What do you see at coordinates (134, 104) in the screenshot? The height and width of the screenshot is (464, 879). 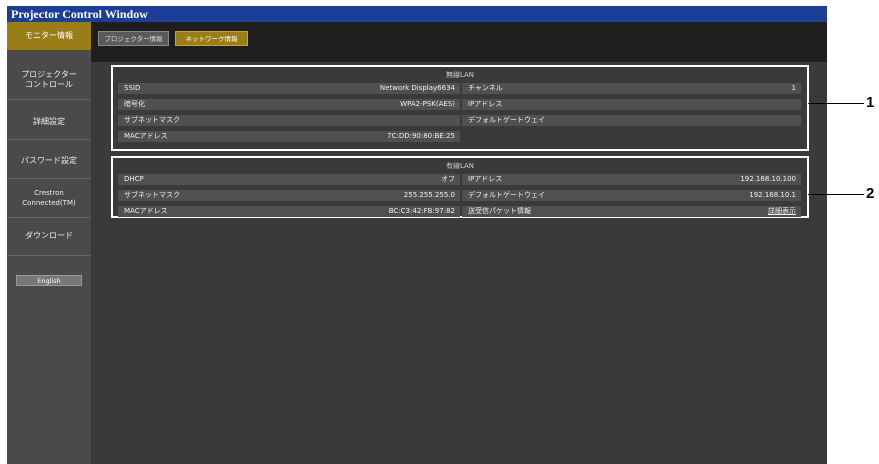 I see `encryption-label: 暗号化` at bounding box center [134, 104].